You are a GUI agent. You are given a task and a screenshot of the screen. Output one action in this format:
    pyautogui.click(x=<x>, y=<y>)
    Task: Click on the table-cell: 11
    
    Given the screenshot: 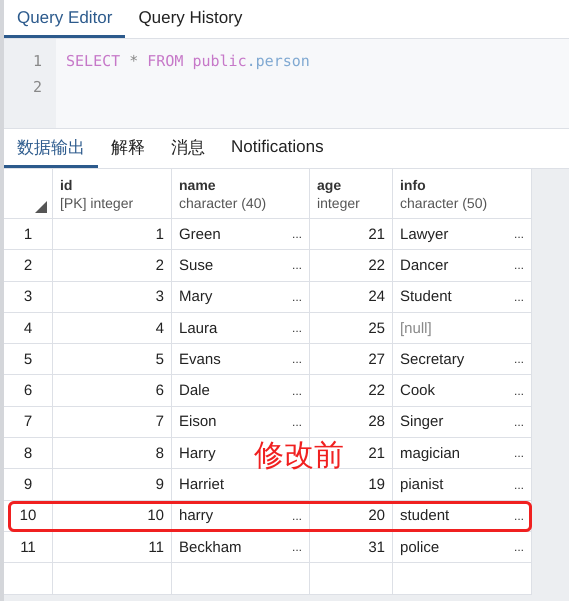 What is the action you would take?
    pyautogui.click(x=112, y=548)
    